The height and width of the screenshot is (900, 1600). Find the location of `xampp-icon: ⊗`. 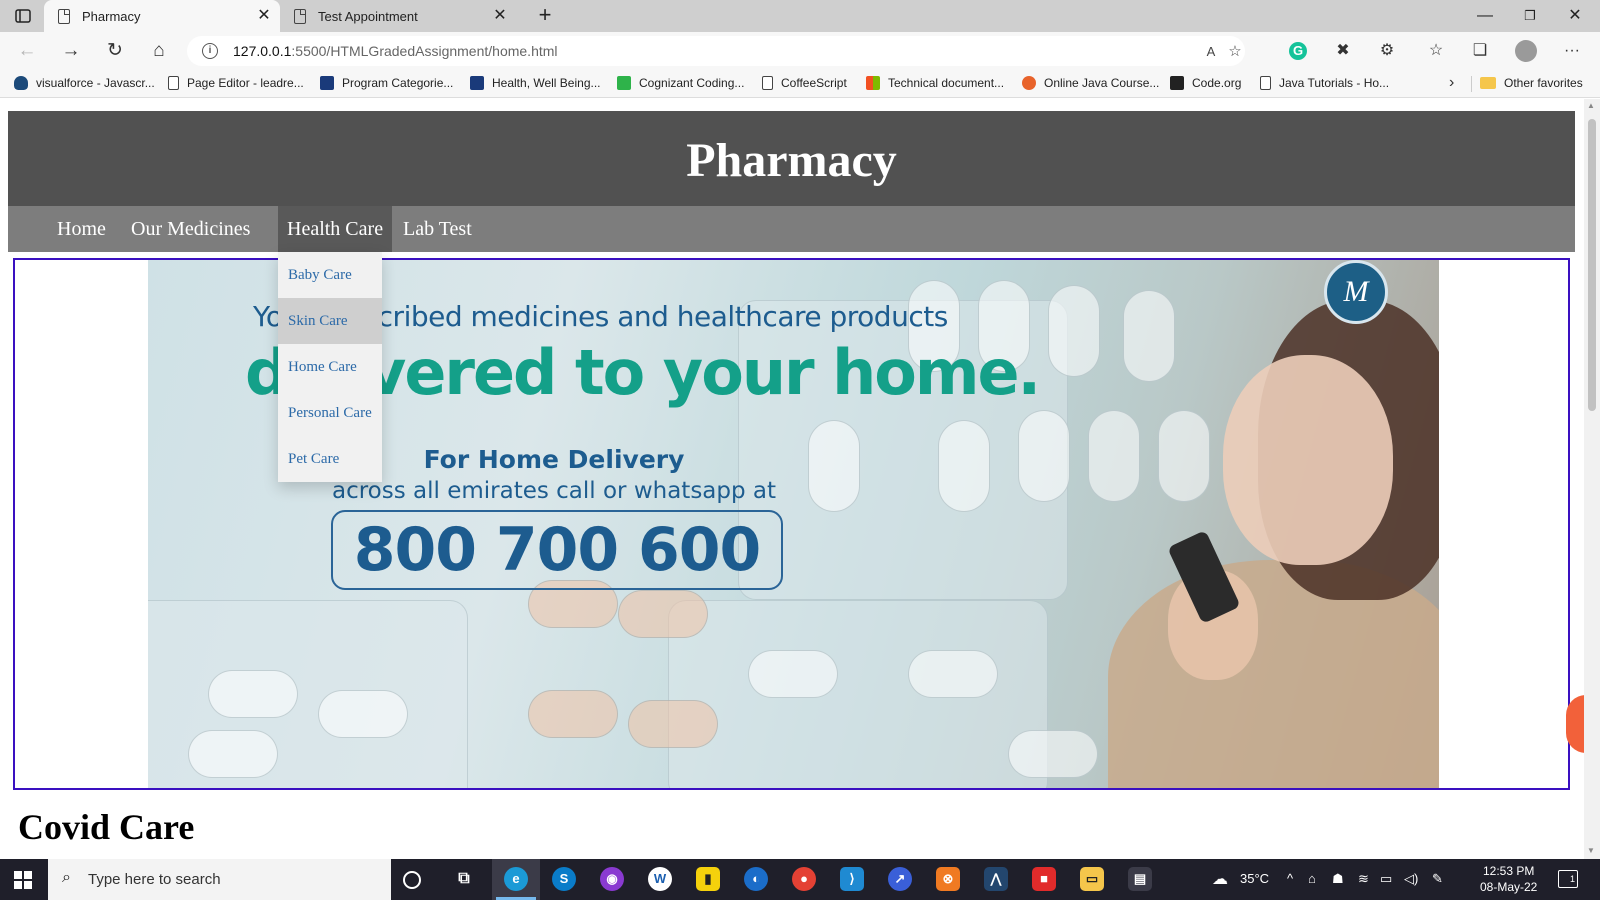

xampp-icon: ⊗ is located at coordinates (948, 879).